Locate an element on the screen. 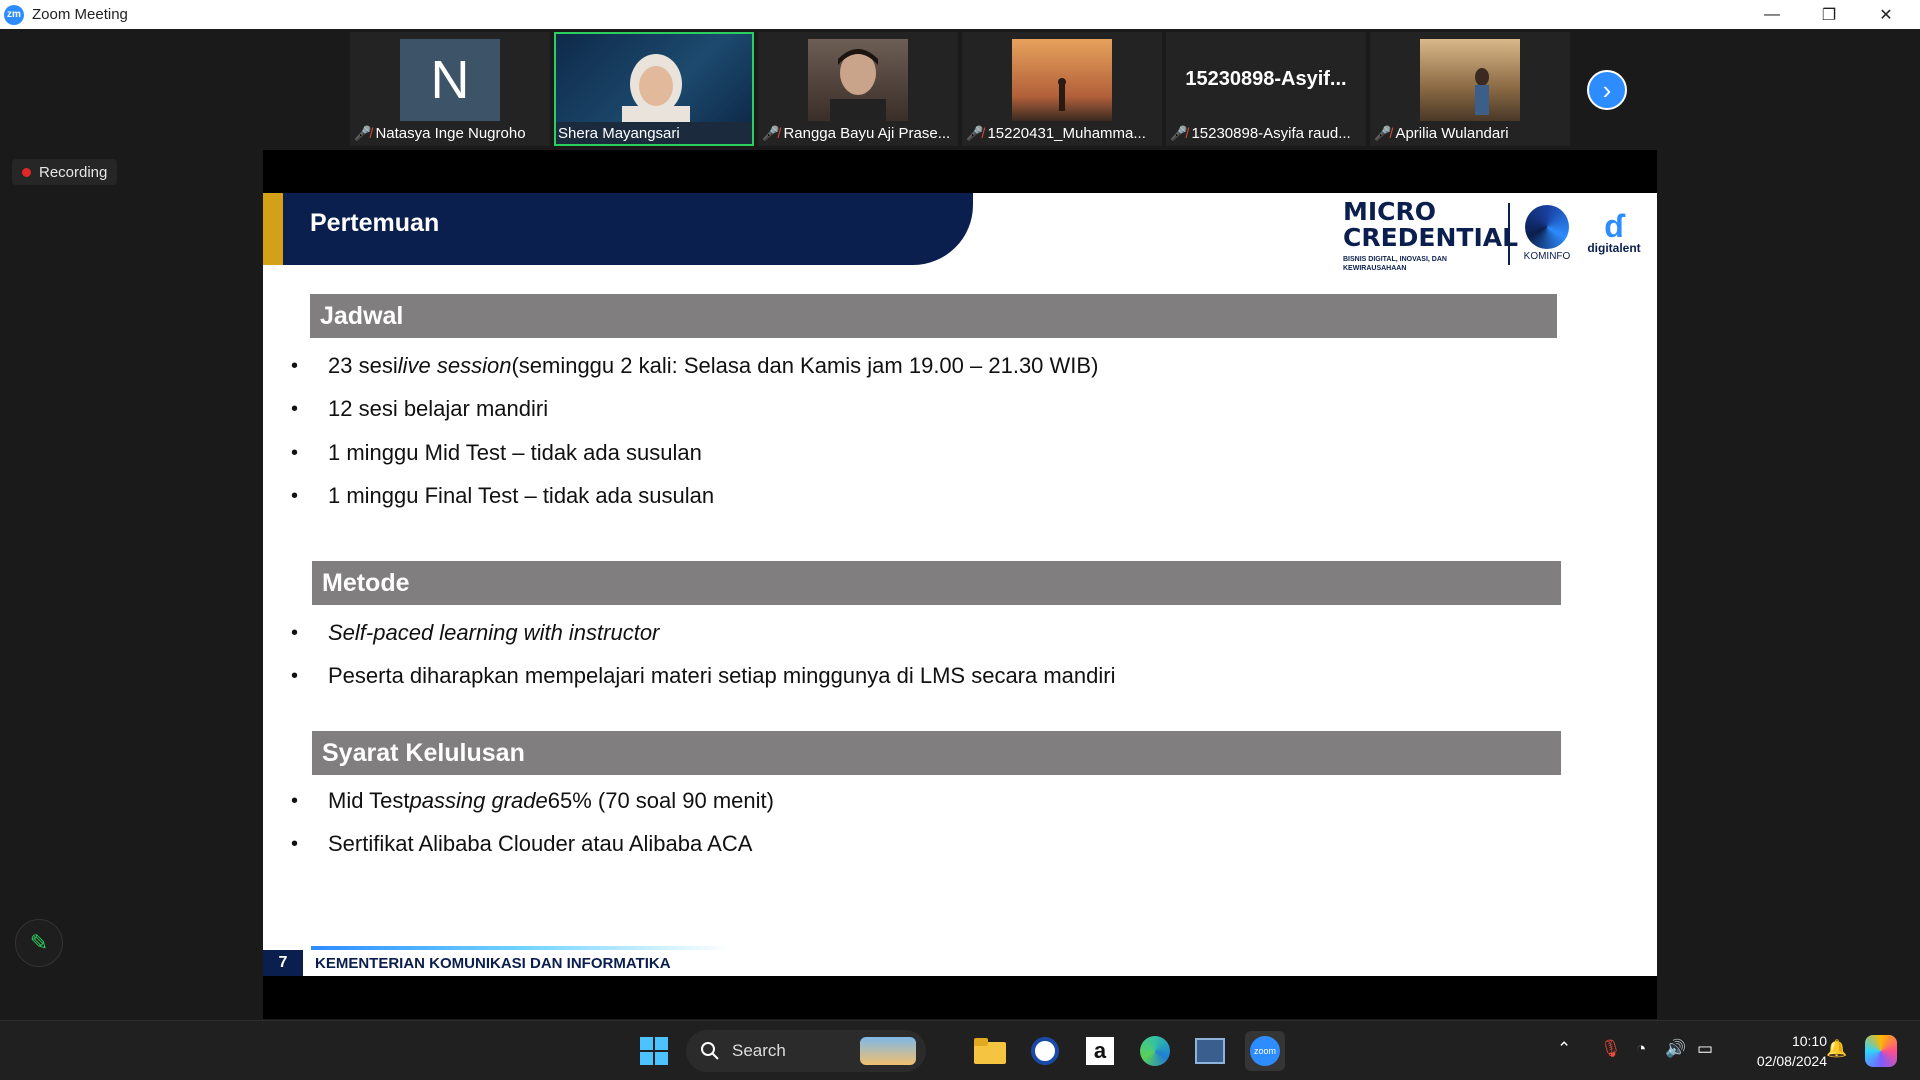 This screenshot has height=1080, width=1920. list-item: • 1 minggu Mid Test – tidak ada susulan is located at coordinates (496, 452).